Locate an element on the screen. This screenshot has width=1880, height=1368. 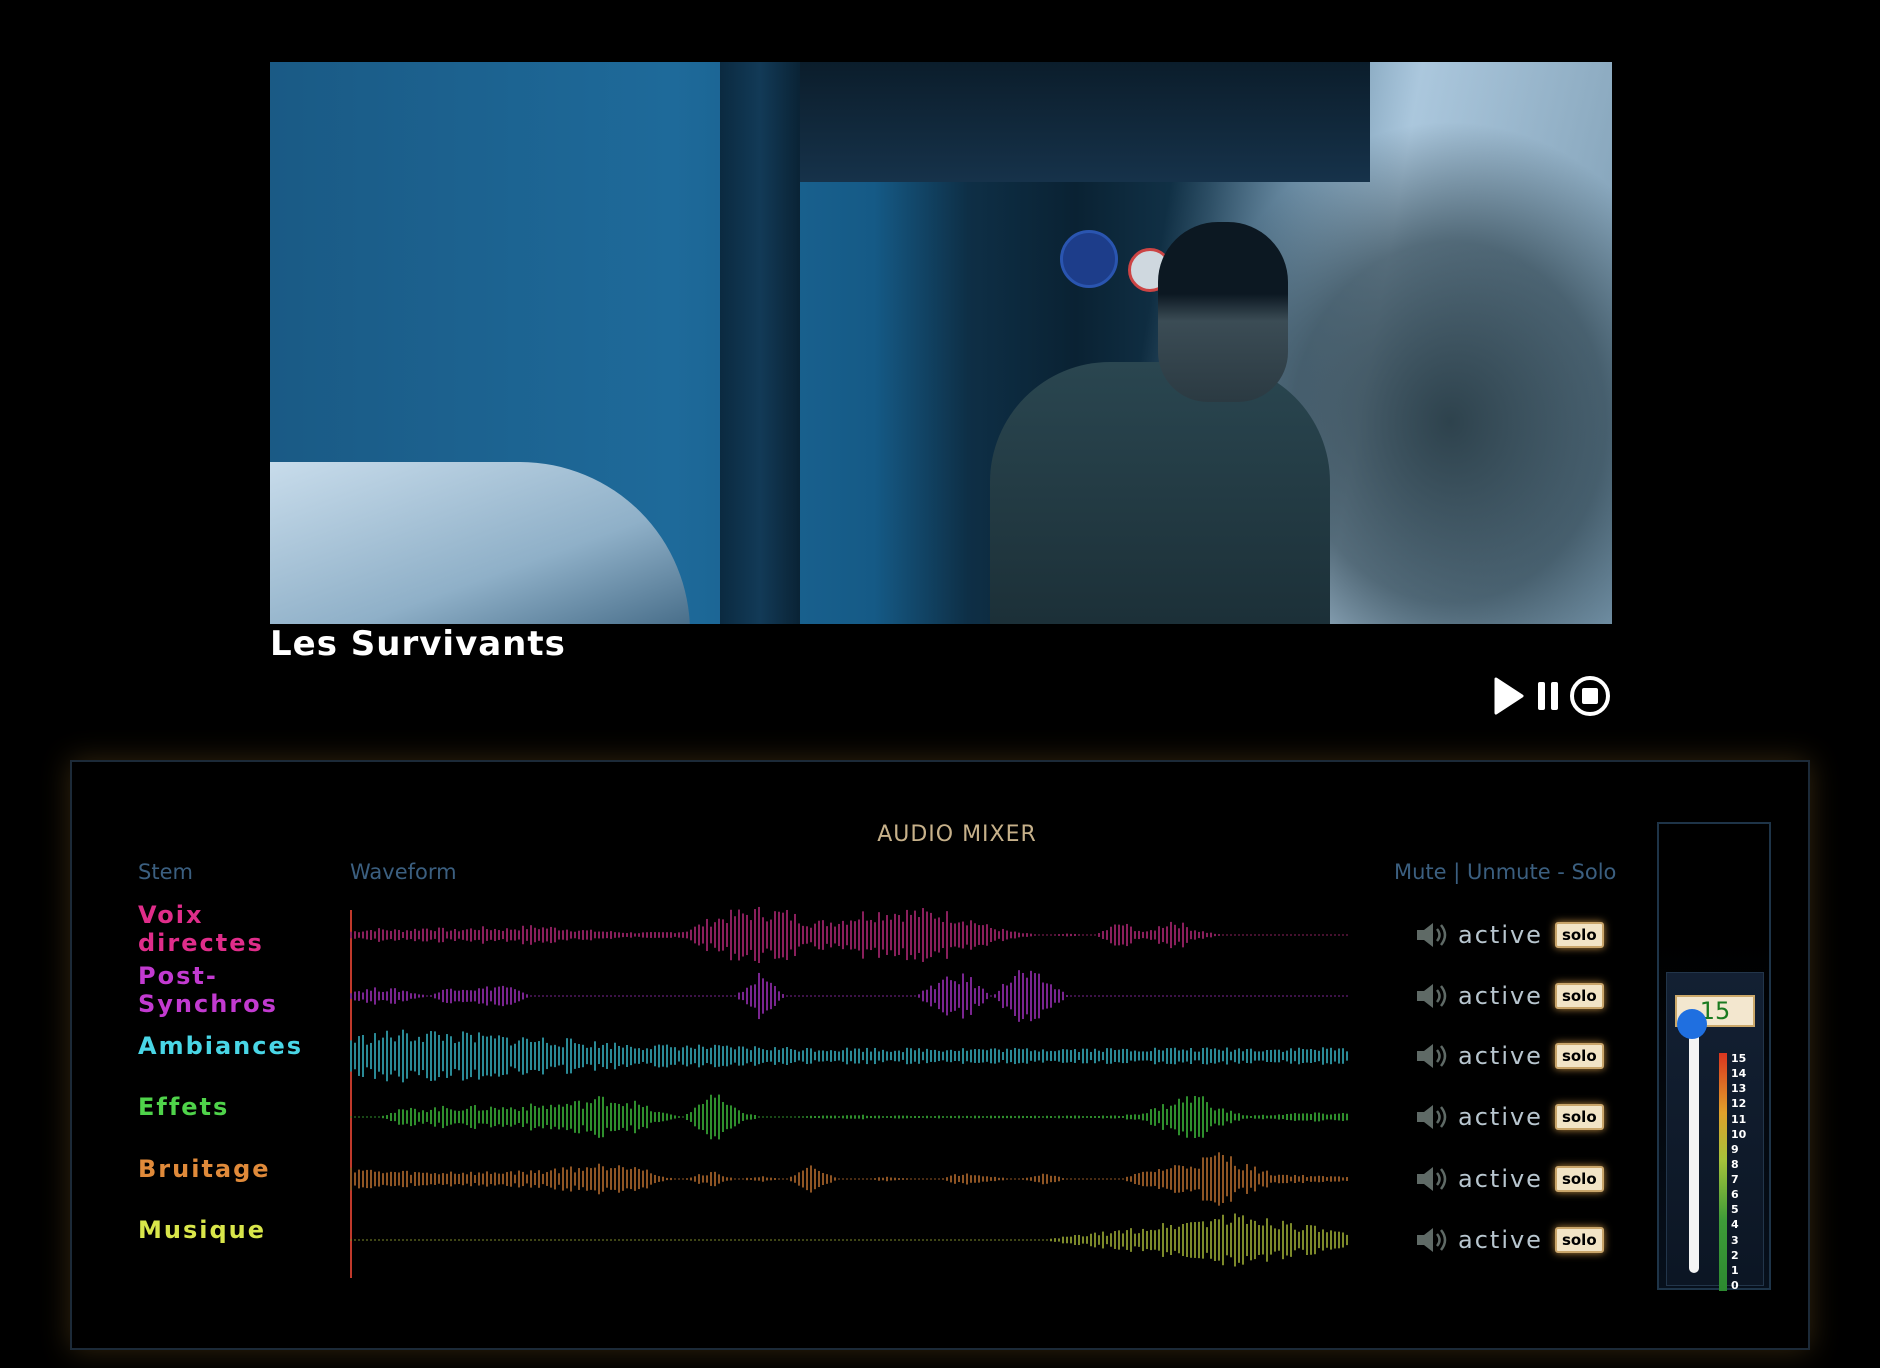
level-scale-tick: 10 is located at coordinates (1739, 1134).